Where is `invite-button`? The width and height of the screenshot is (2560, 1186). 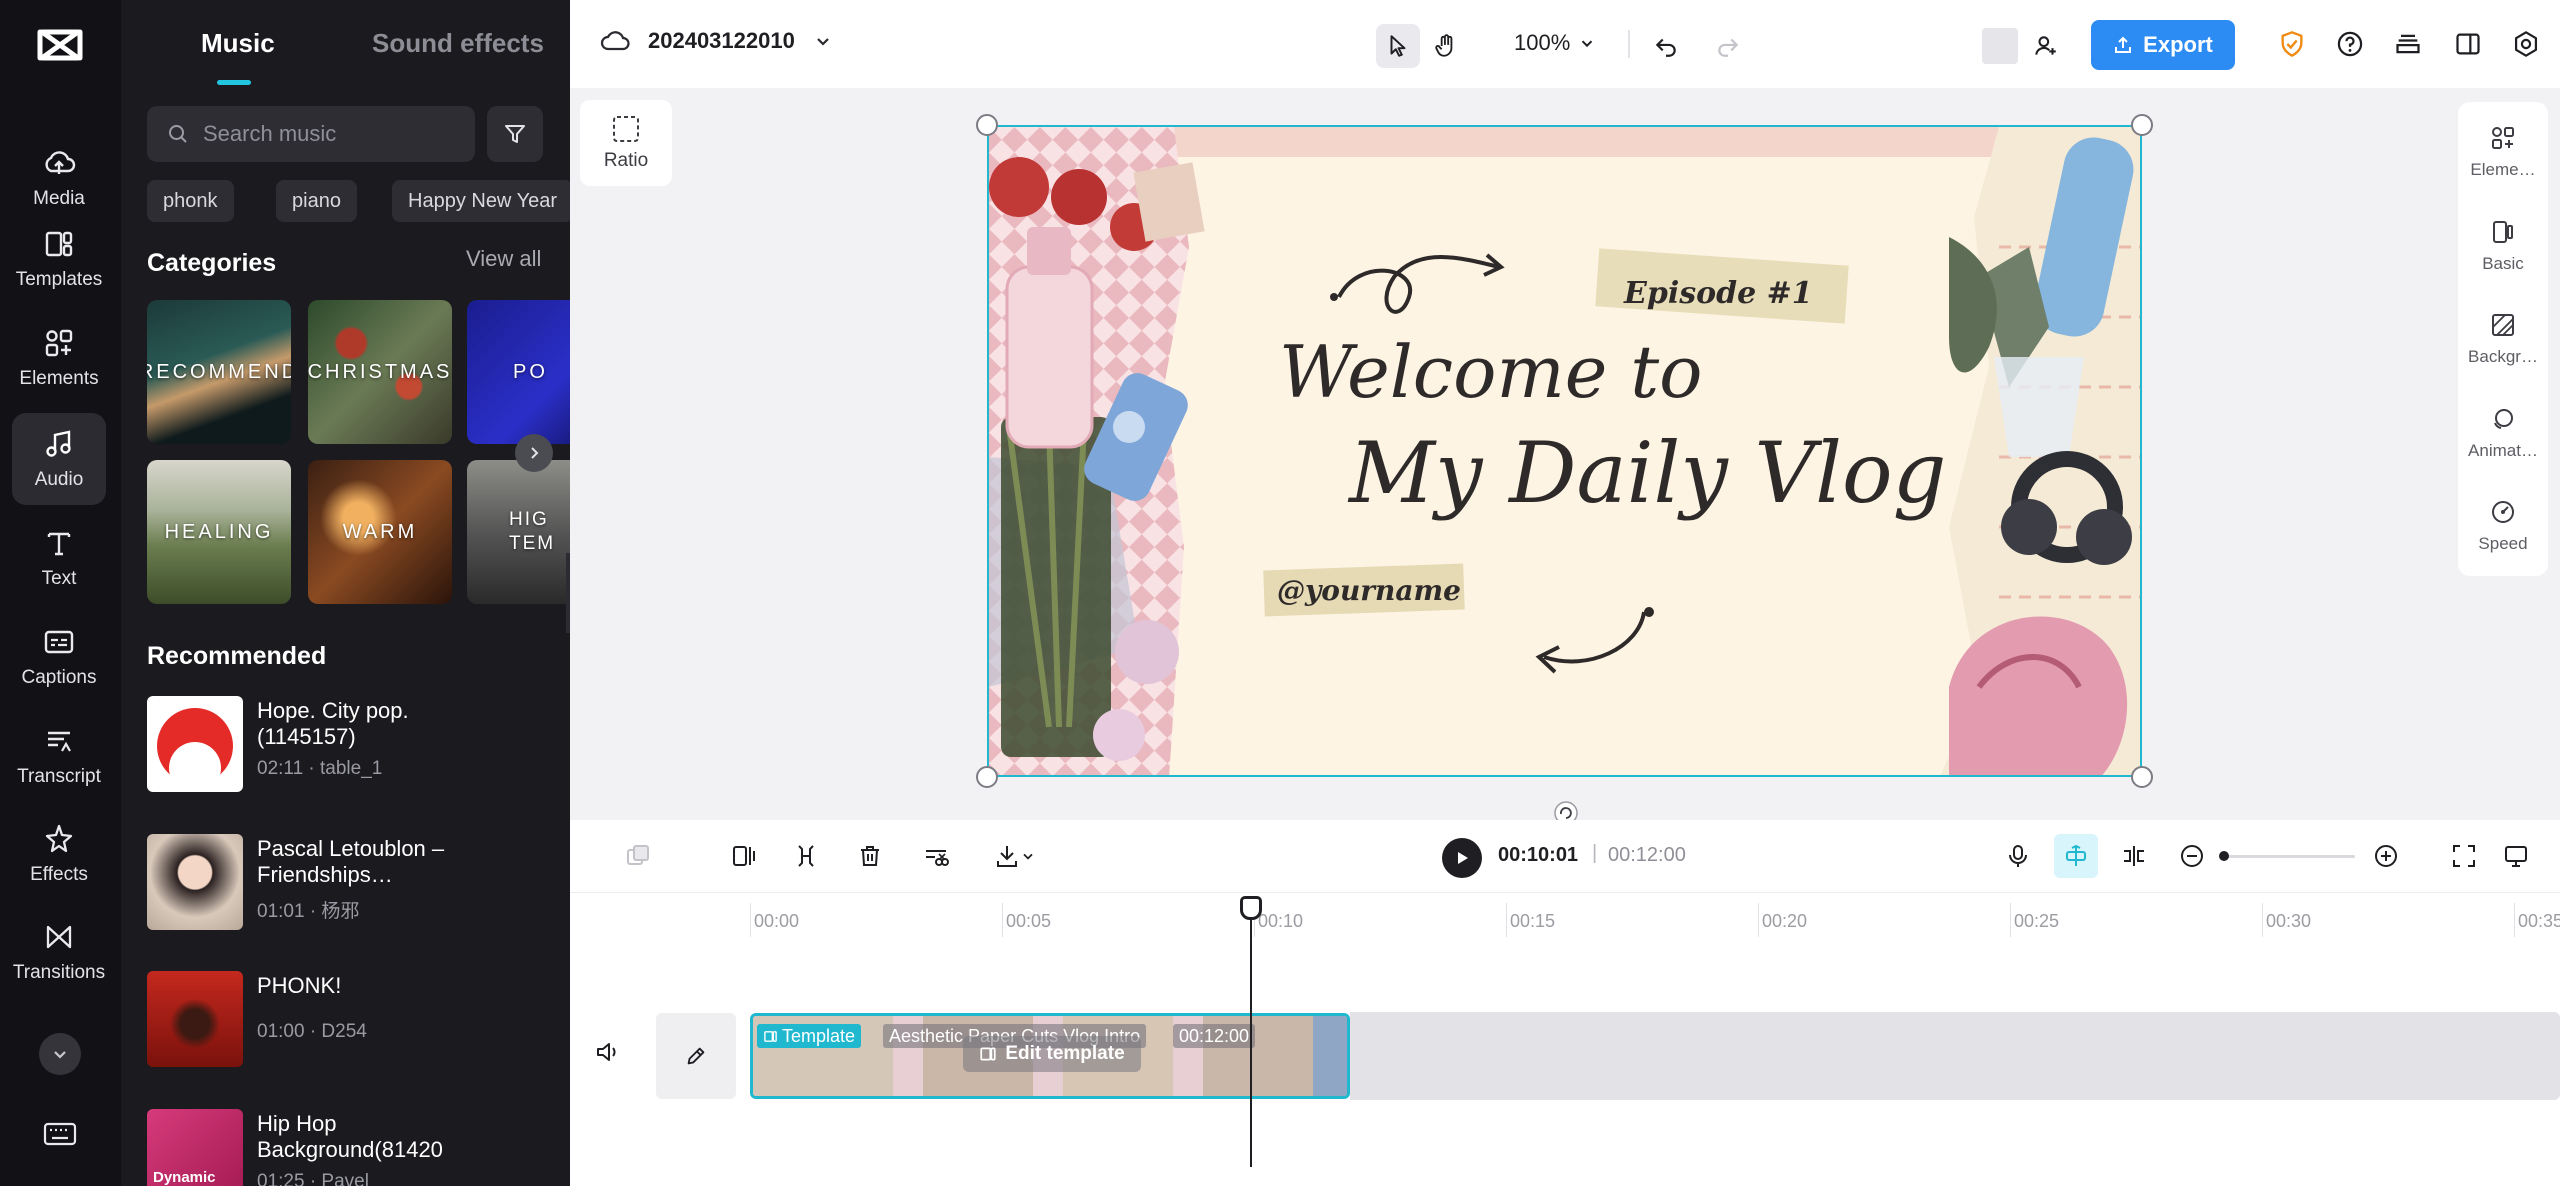 invite-button is located at coordinates (2046, 46).